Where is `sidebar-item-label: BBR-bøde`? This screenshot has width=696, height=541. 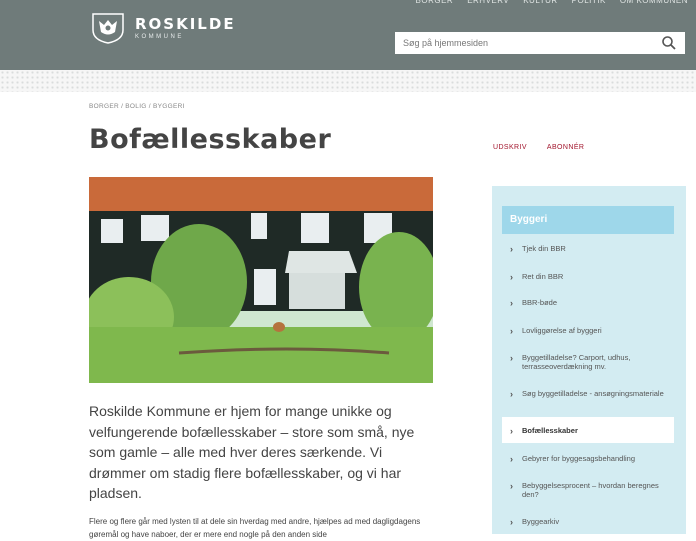 sidebar-item-label: BBR-bøde is located at coordinates (540, 302).